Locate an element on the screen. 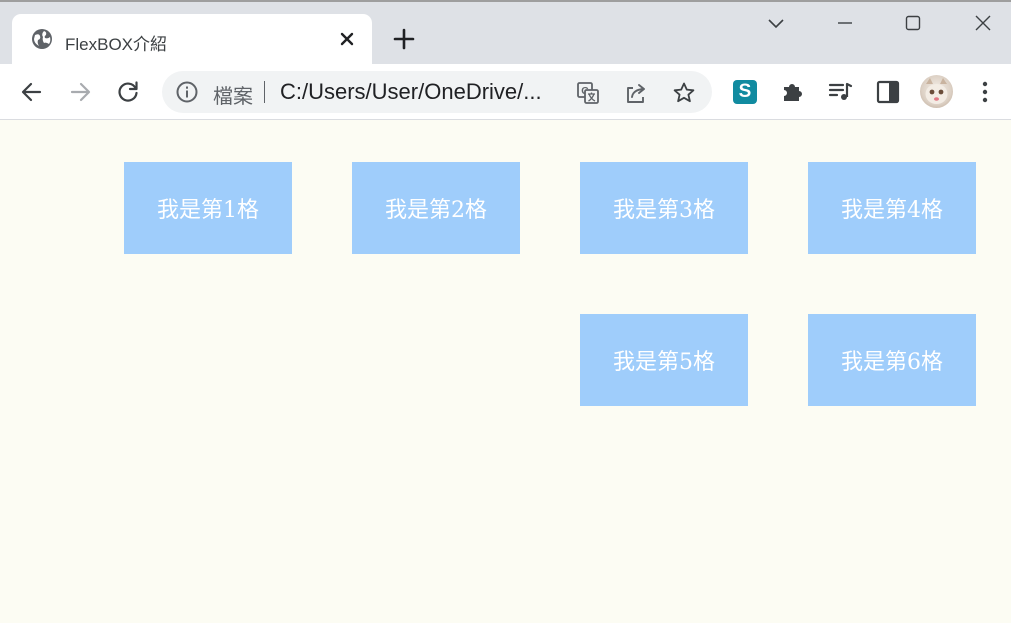 The image size is (1011, 623). forward-arrow-icon is located at coordinates (80, 92).